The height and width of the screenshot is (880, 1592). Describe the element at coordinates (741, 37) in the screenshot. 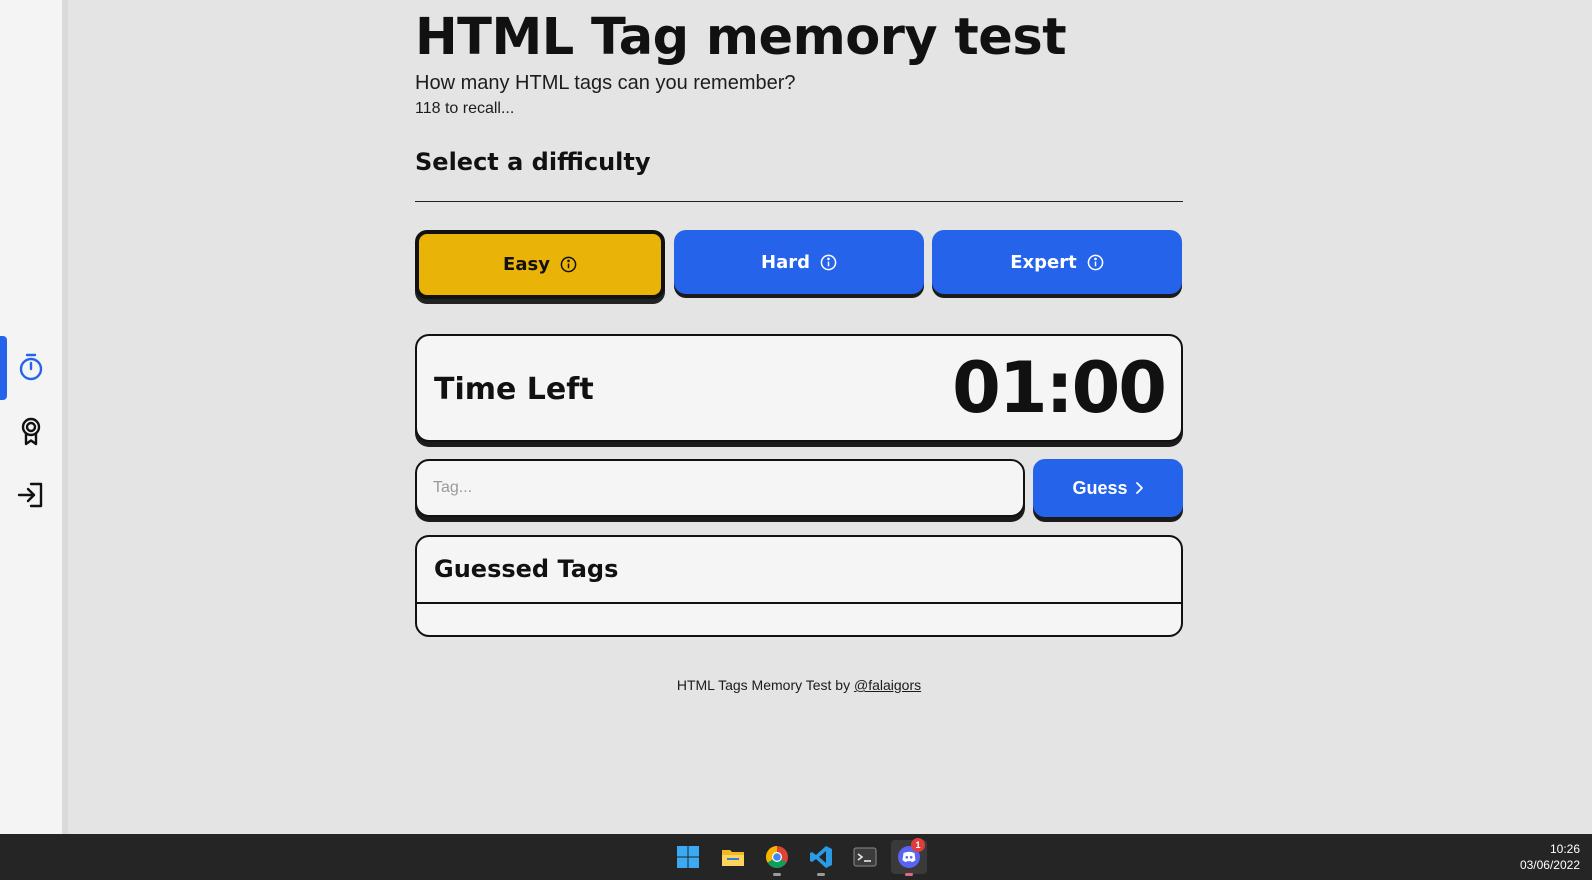

I see `page-title: HTML Tag memory test` at that location.